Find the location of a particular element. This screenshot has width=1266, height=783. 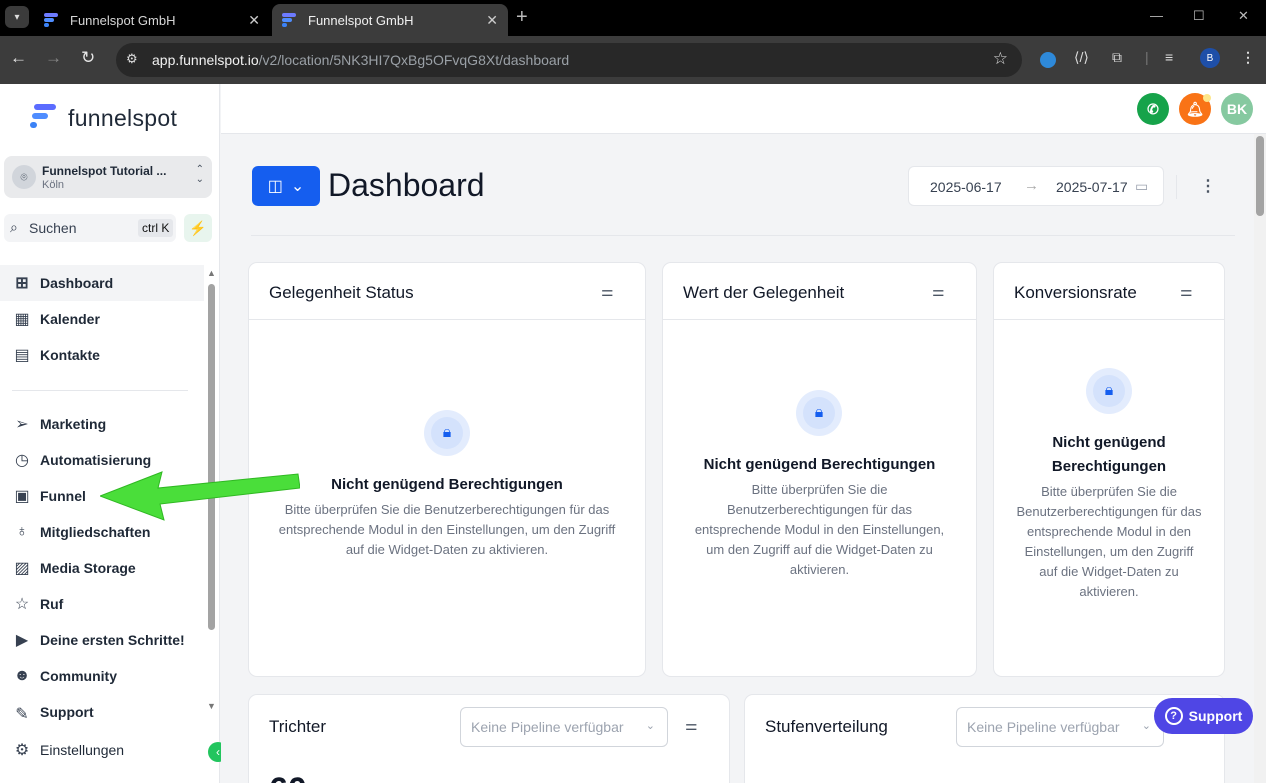

phone-icon: ✆ is located at coordinates (1153, 108).